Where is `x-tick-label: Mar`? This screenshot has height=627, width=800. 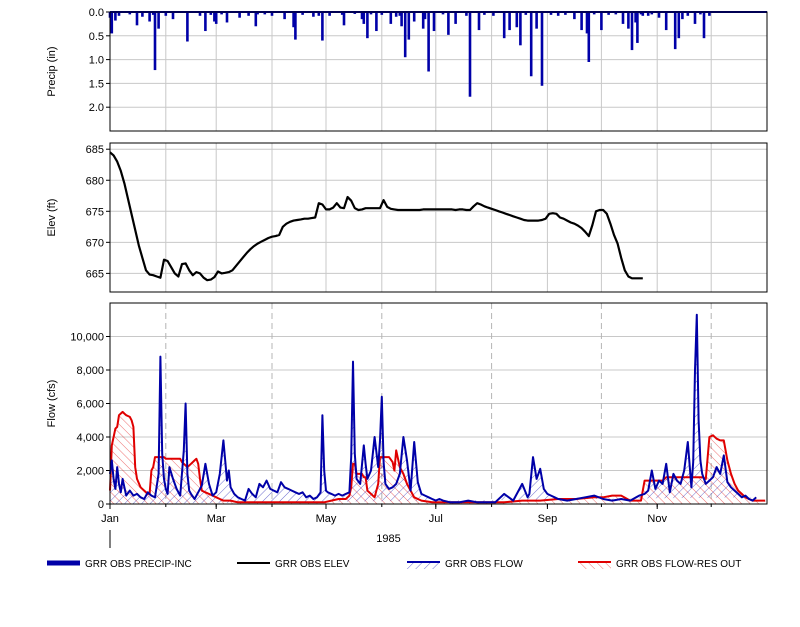
x-tick-label: Mar is located at coordinates (216, 519).